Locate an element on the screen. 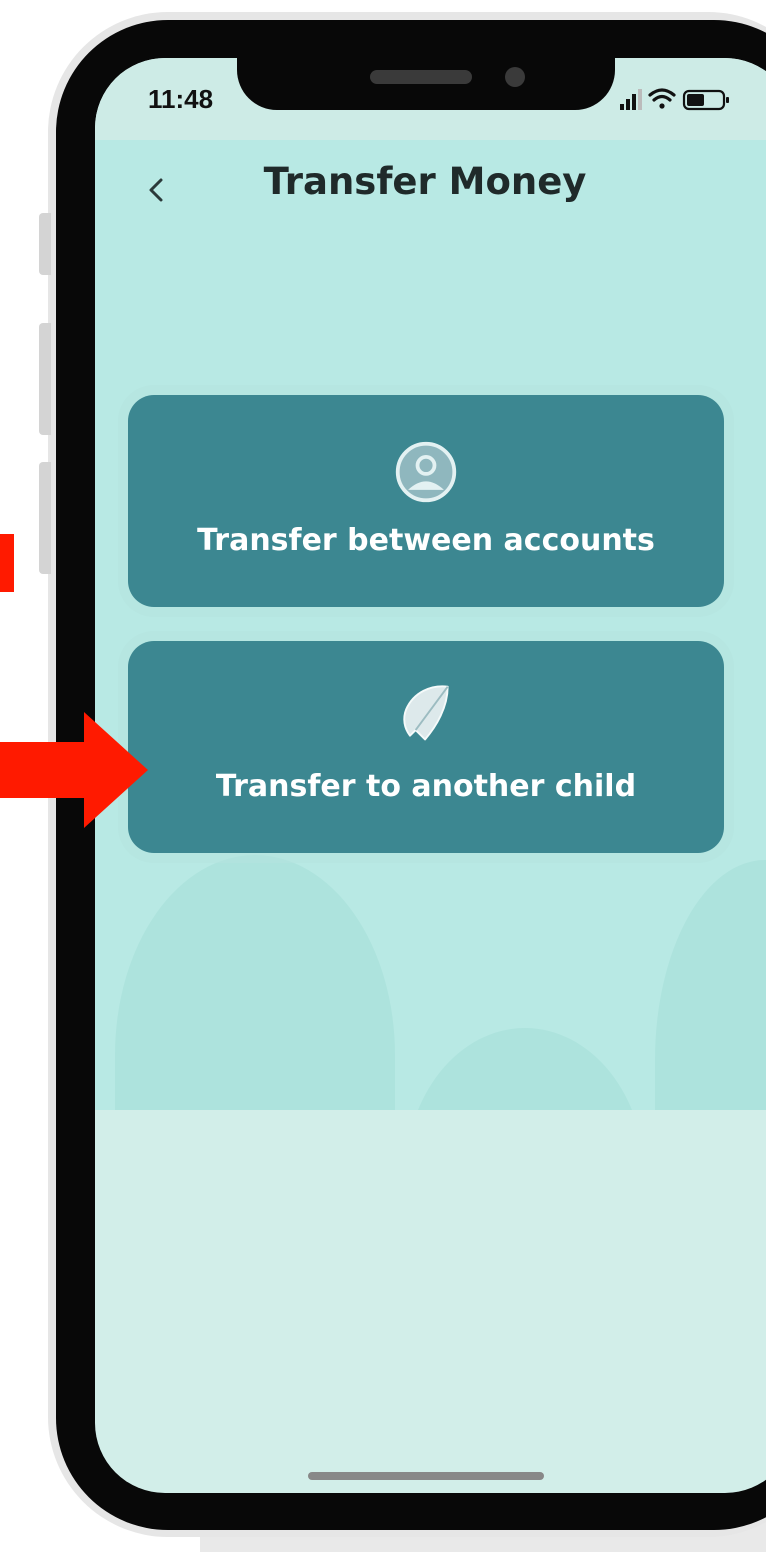  option-label: Transfer to another child is located at coordinates (426, 786).